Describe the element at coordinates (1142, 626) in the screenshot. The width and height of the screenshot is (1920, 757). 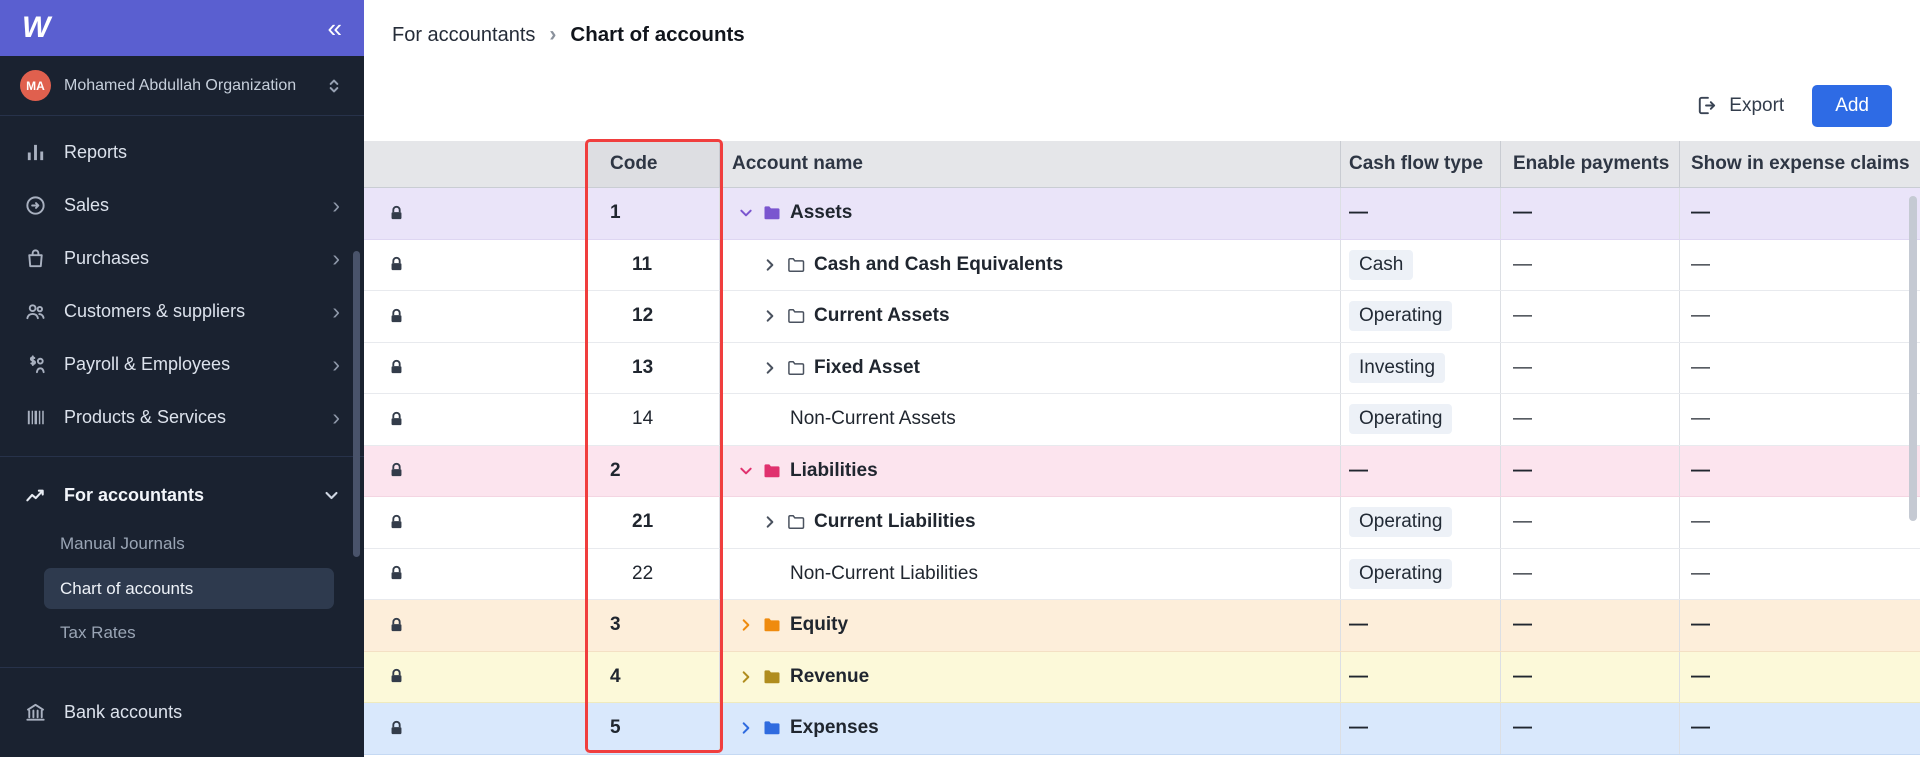
I see `table-row-equity: 3 Equity — — —` at that location.